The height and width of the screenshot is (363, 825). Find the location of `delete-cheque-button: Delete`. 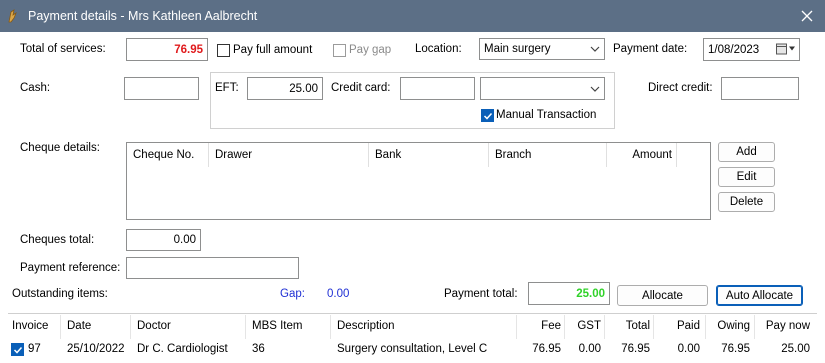

delete-cheque-button: Delete is located at coordinates (746, 202).